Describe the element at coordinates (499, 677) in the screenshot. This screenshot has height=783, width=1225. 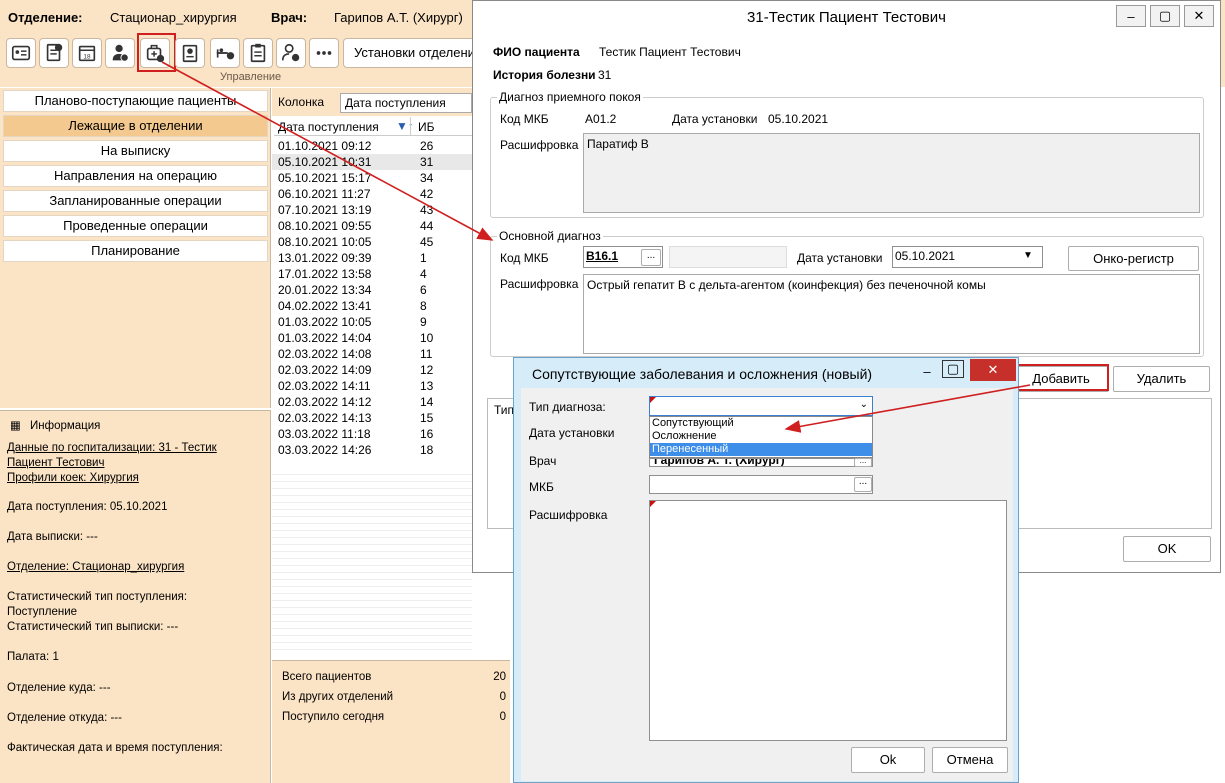
I see `total-value: 20` at that location.